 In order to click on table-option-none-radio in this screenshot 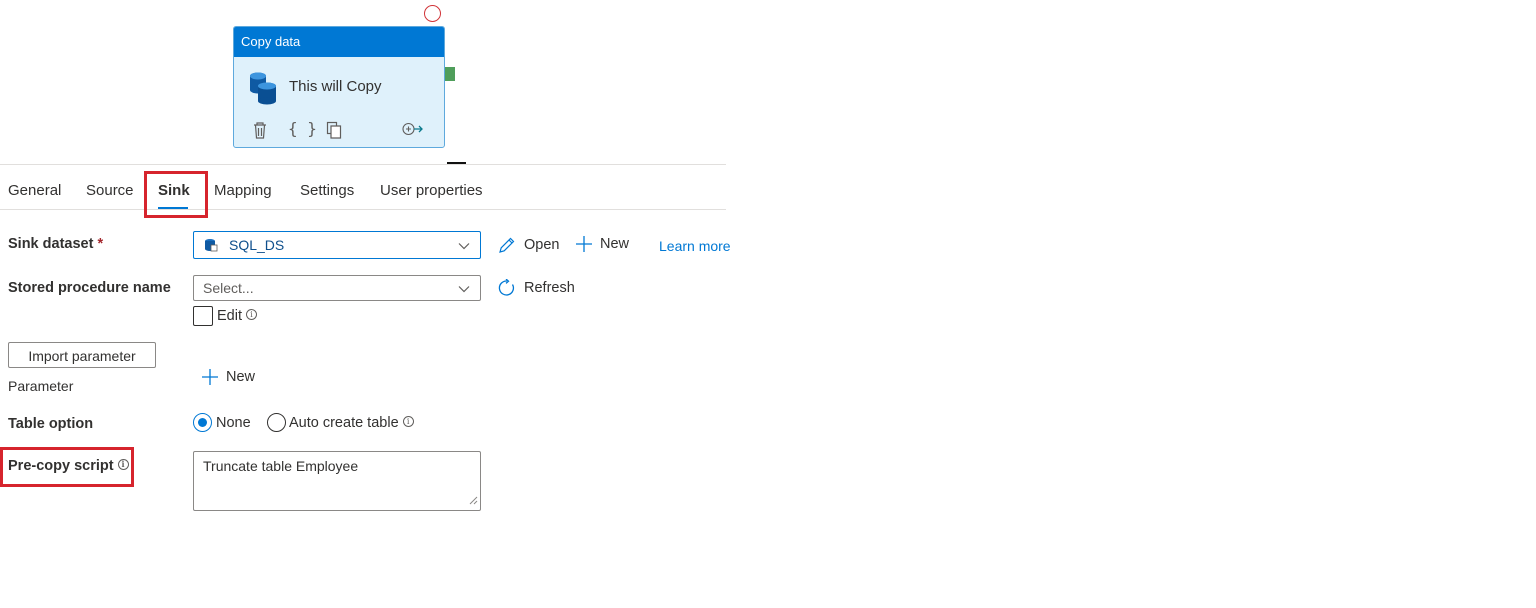, I will do `click(202, 422)`.